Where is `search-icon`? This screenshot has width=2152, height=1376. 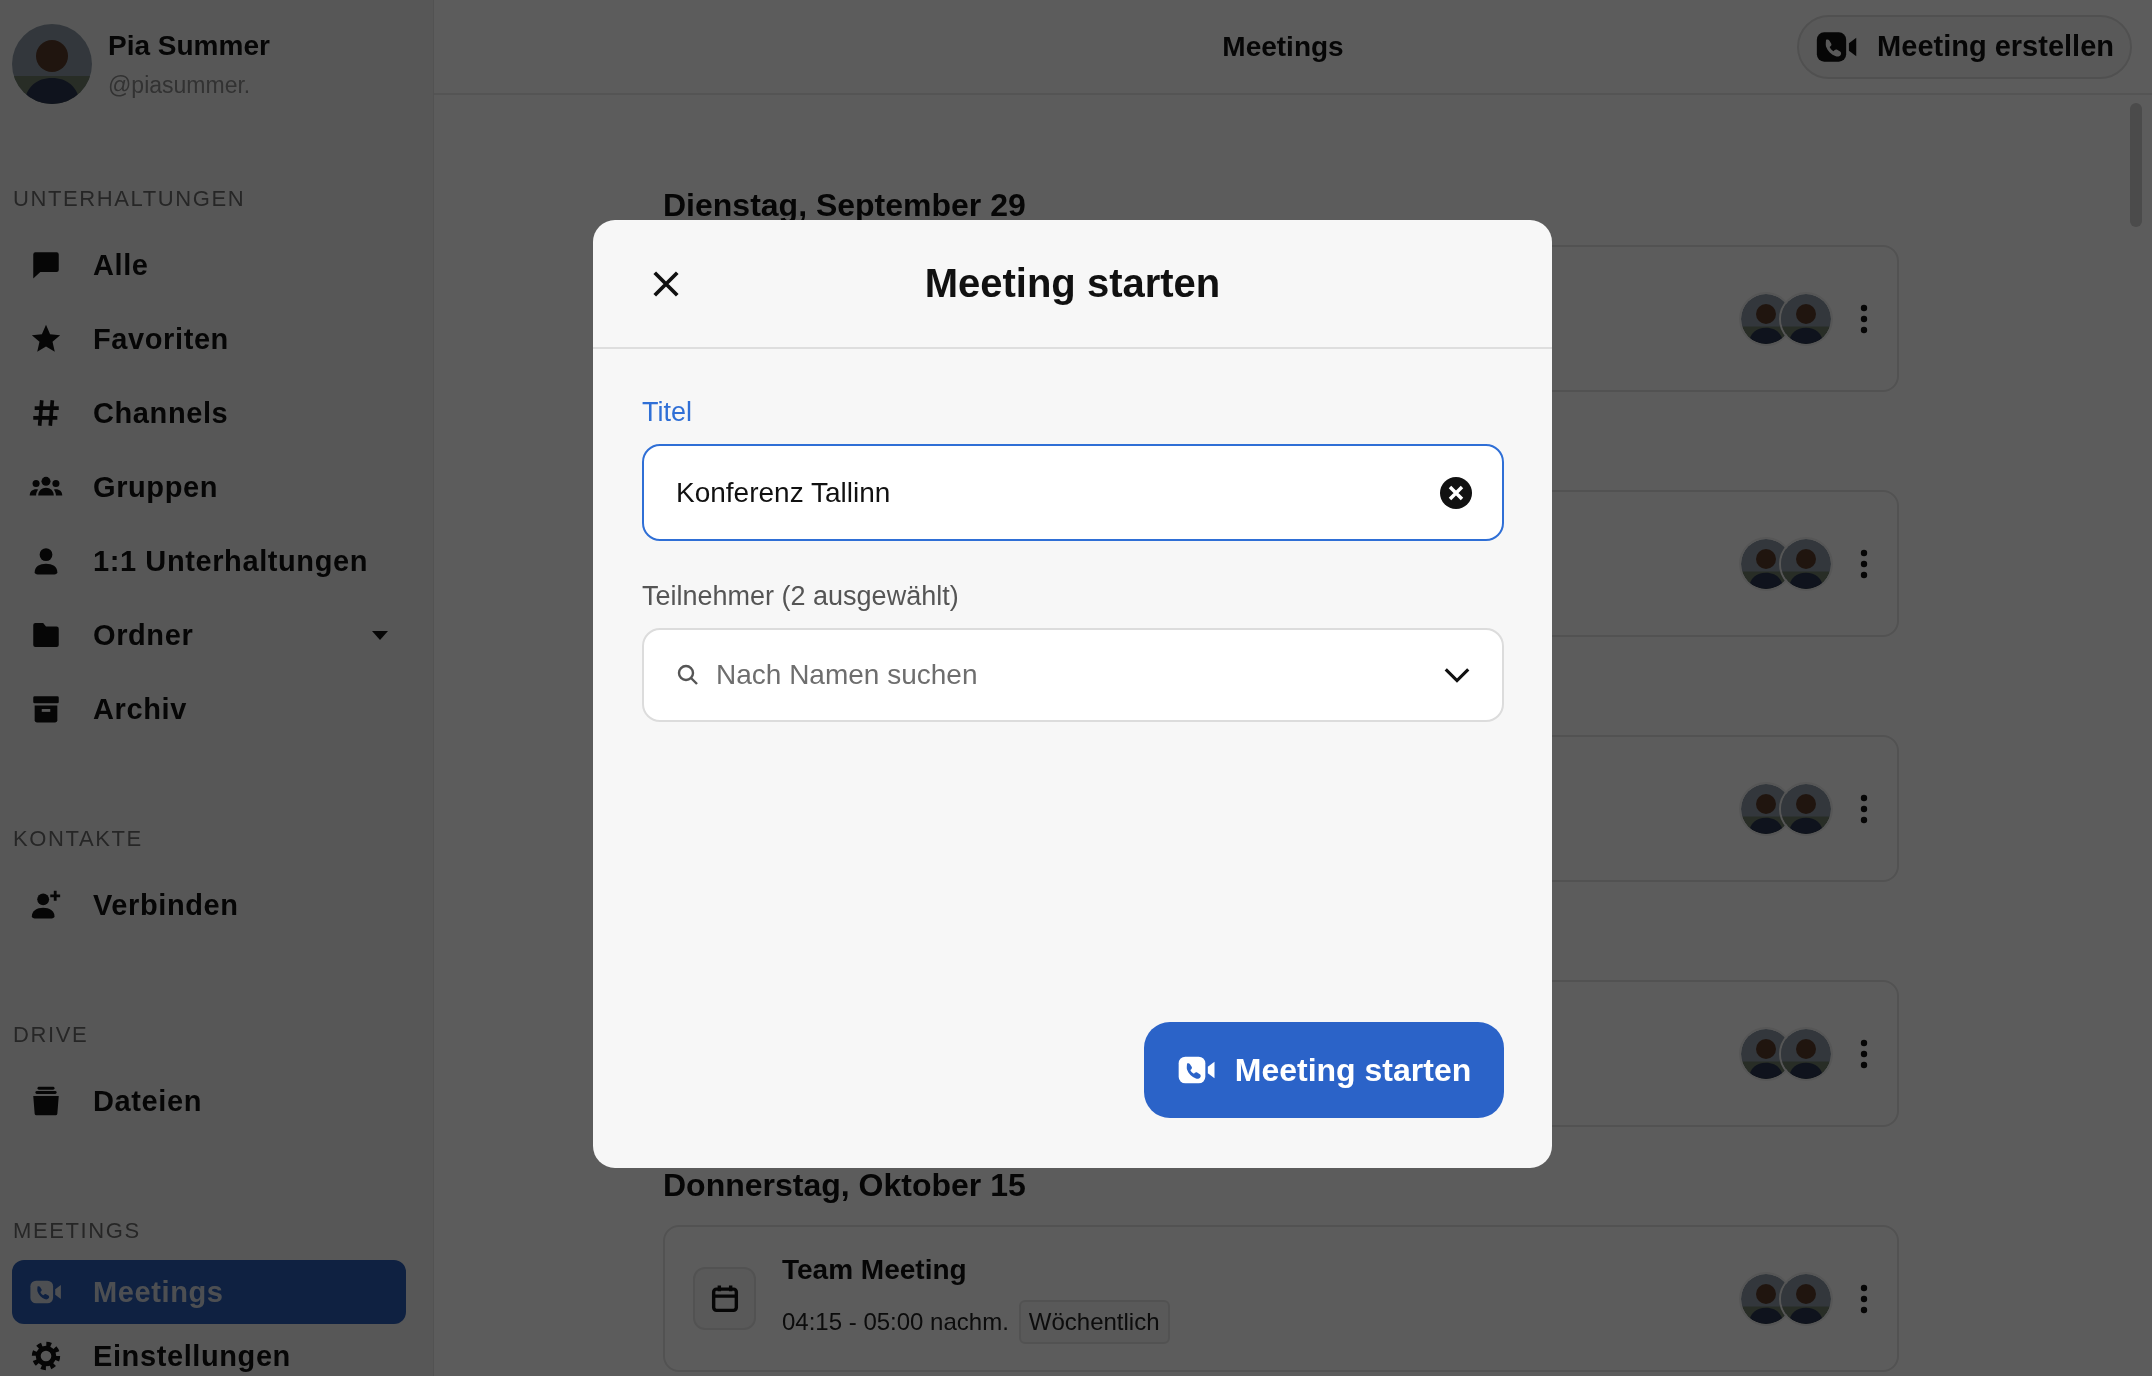
search-icon is located at coordinates (688, 675).